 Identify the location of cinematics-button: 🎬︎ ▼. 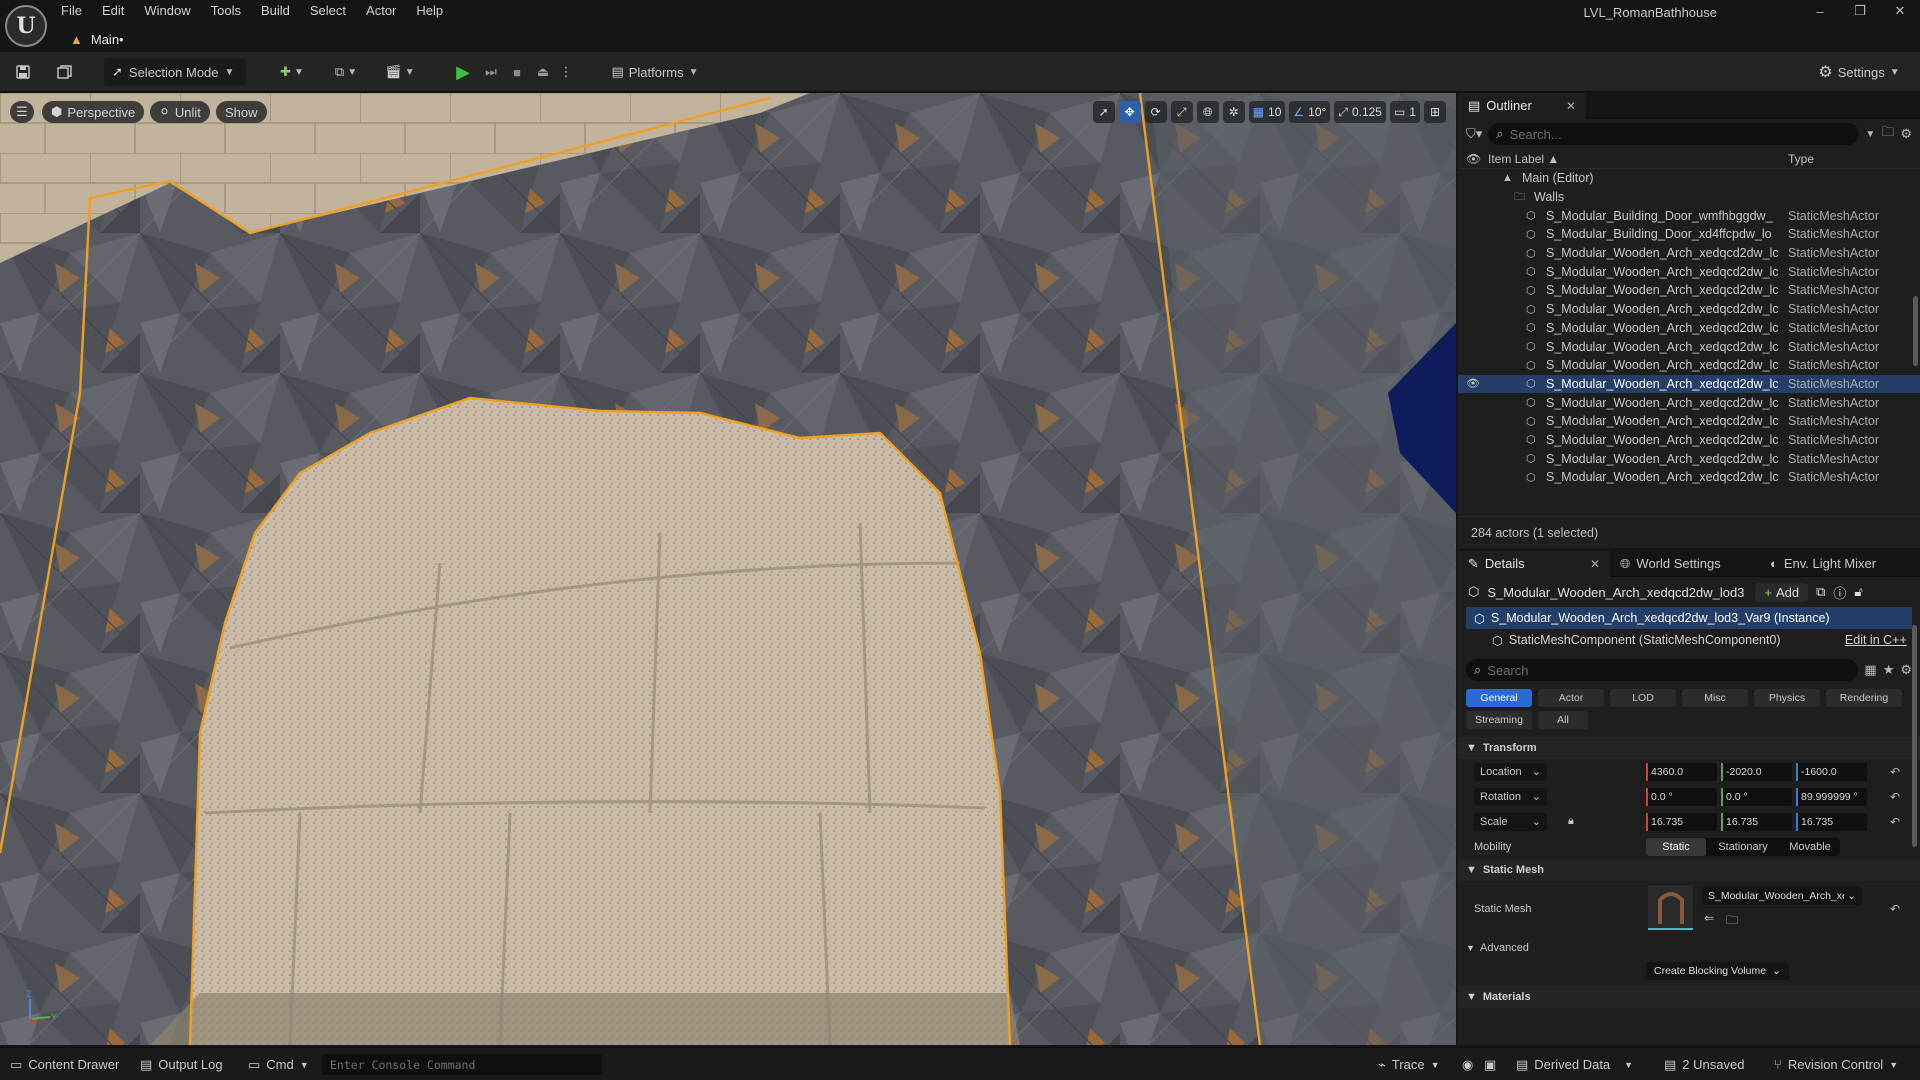
(400, 72).